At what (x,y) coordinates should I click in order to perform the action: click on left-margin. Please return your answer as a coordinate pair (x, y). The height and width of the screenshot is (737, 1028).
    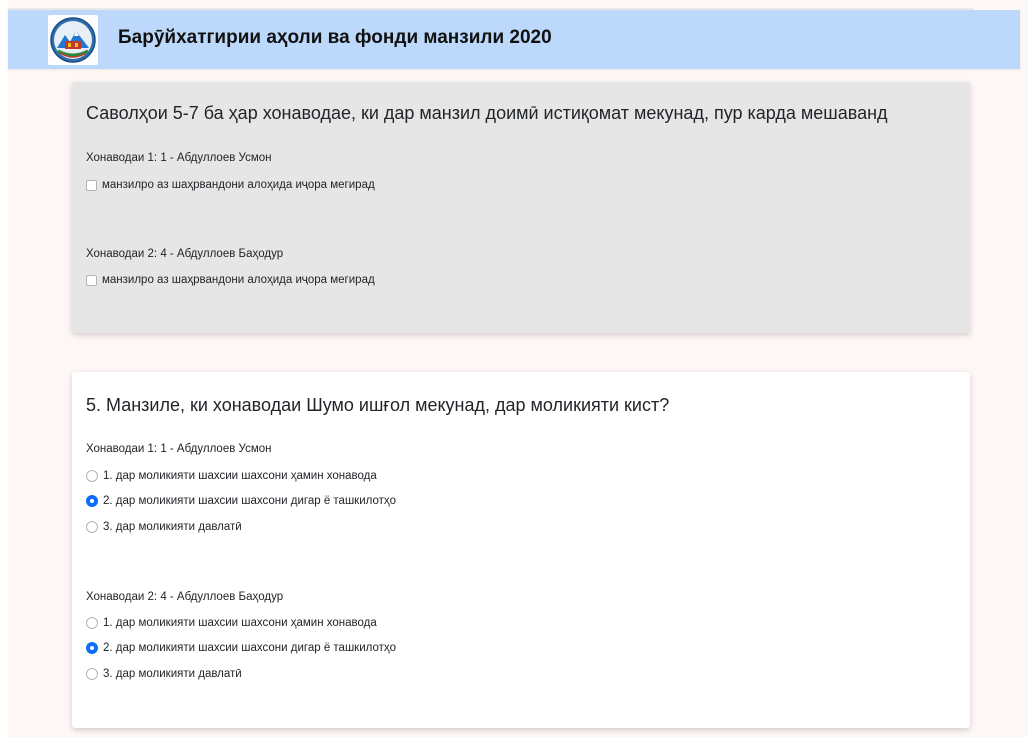
    Looking at the image, I should click on (4, 368).